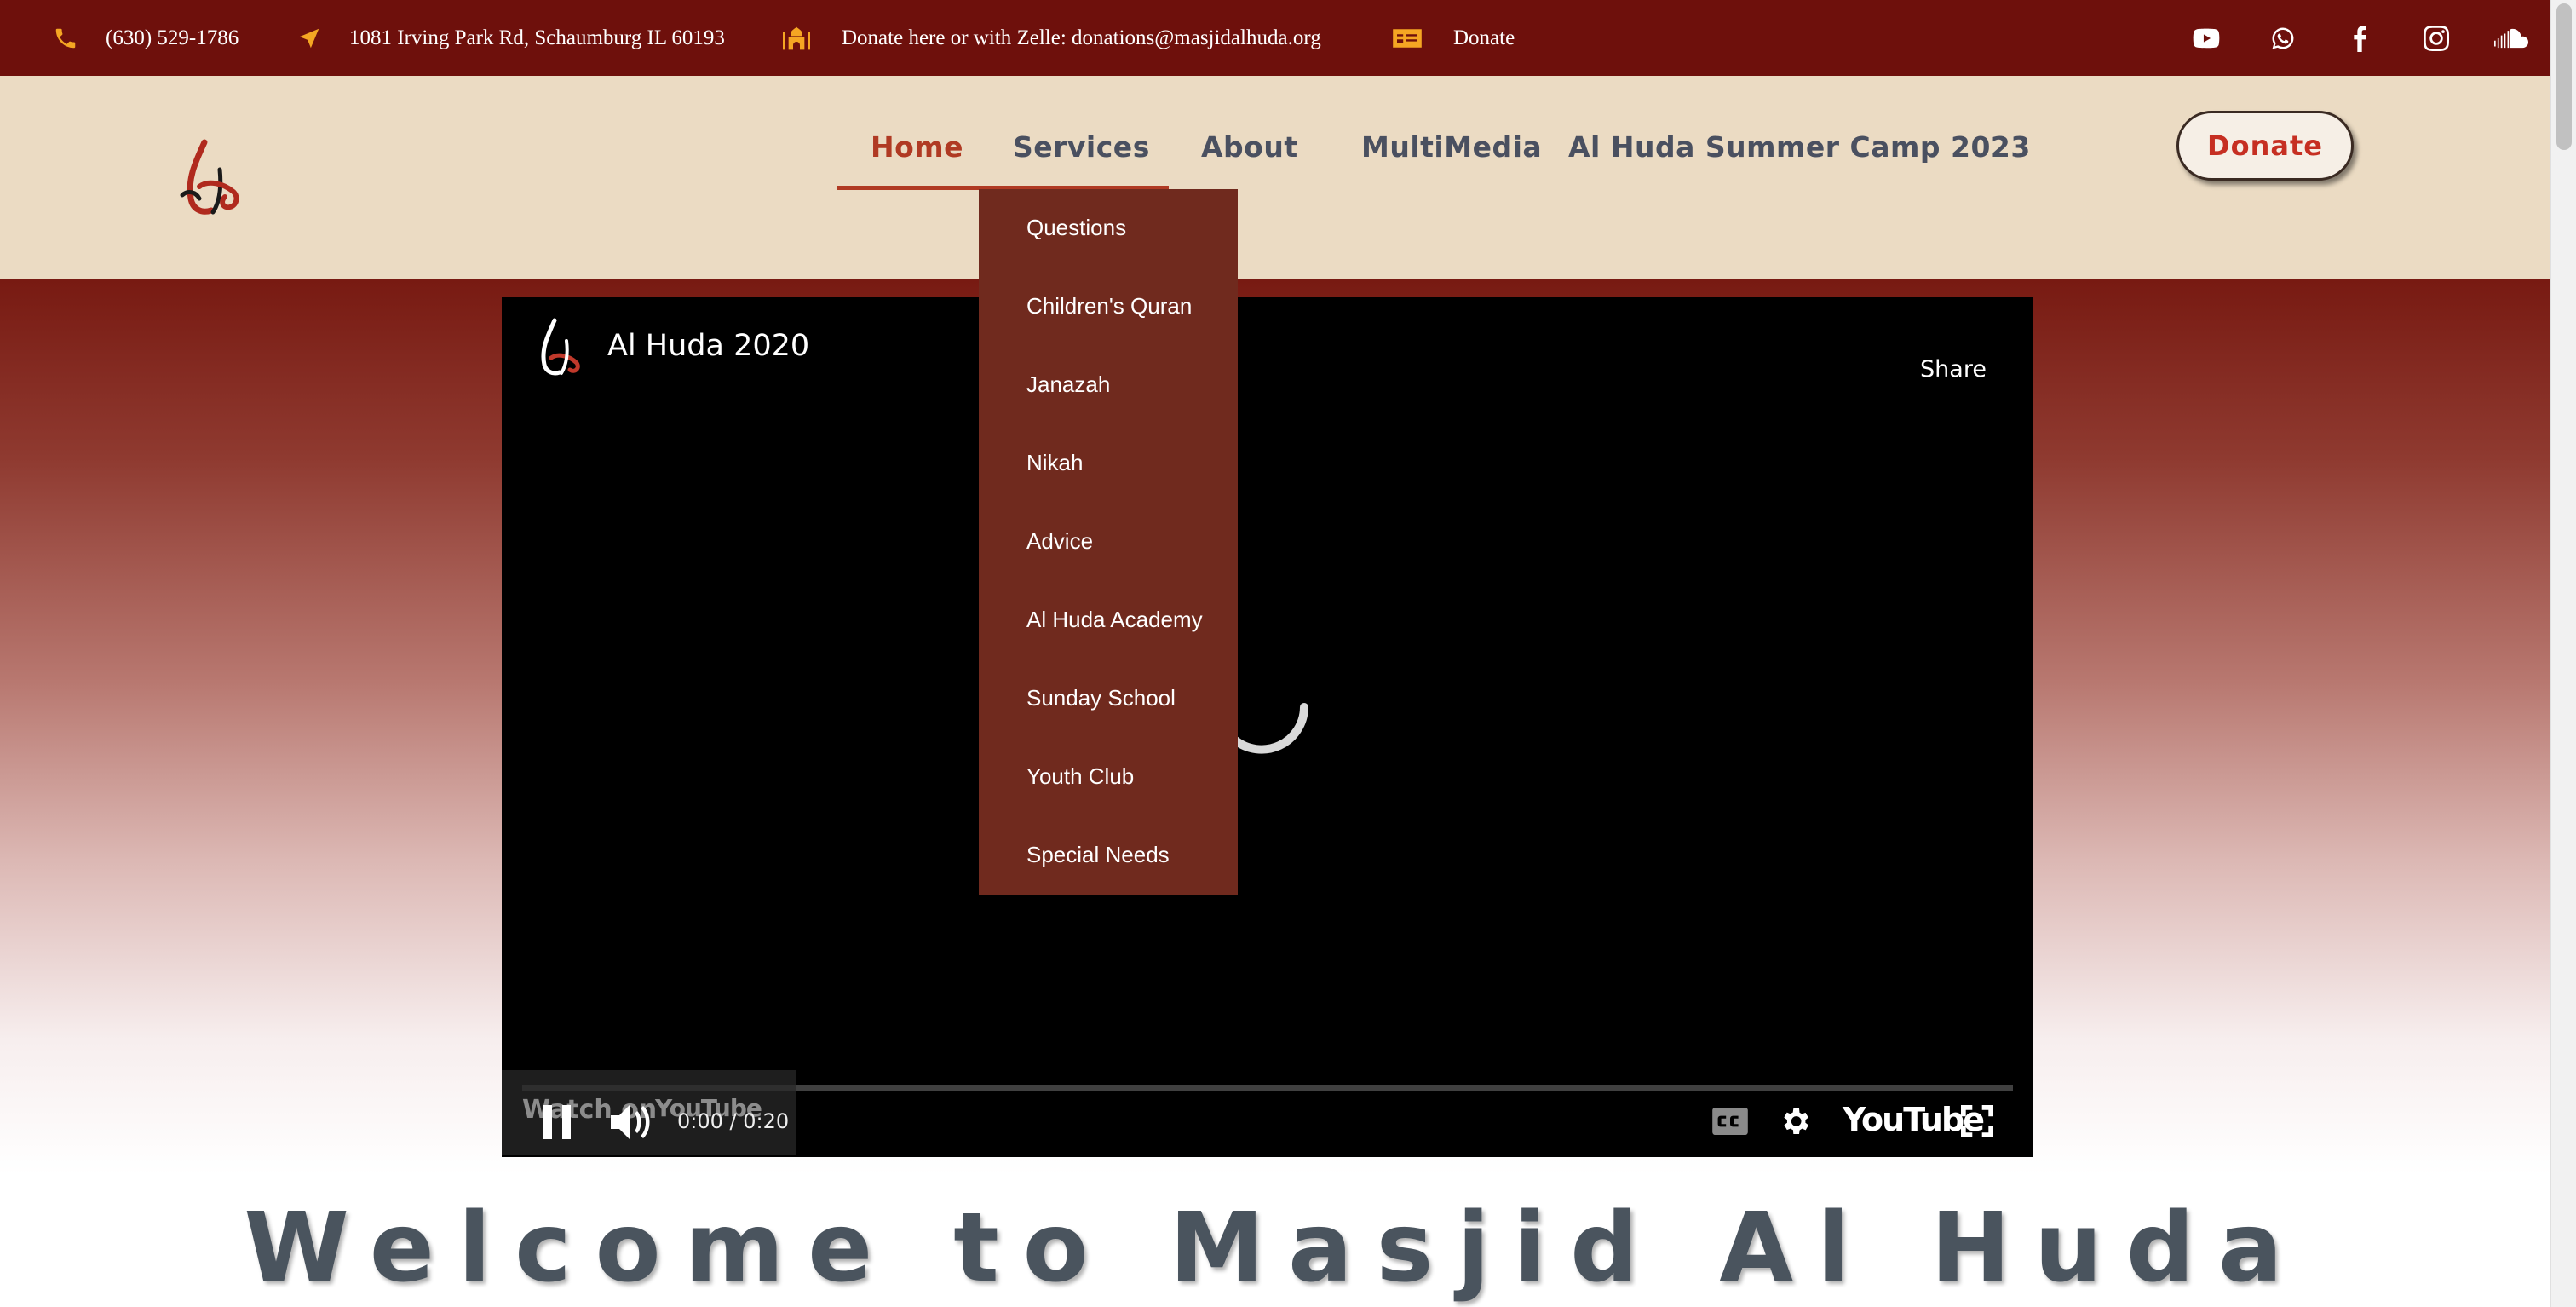  I want to click on menu-item-childrens-quran: Children's Quran, so click(1109, 307).